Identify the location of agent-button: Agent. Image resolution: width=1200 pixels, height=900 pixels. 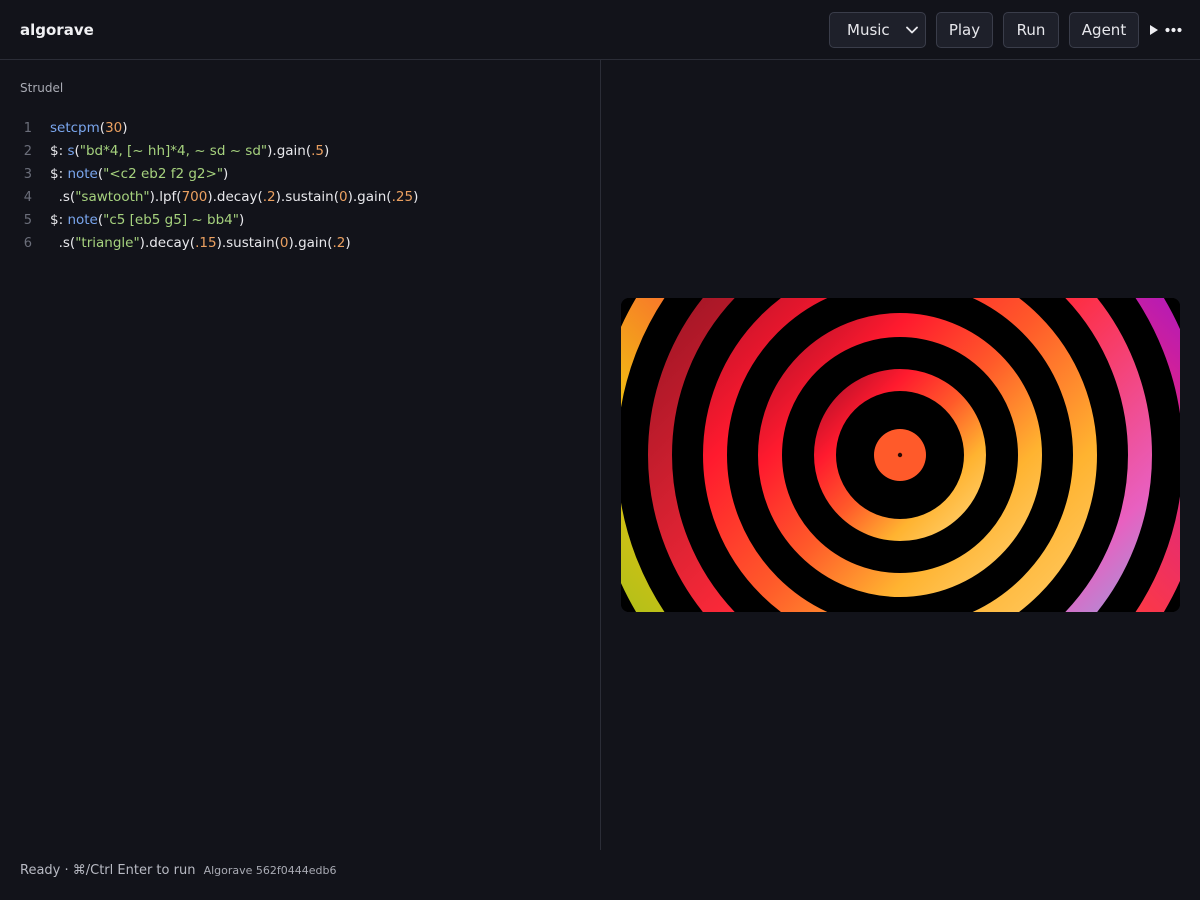
(1104, 30).